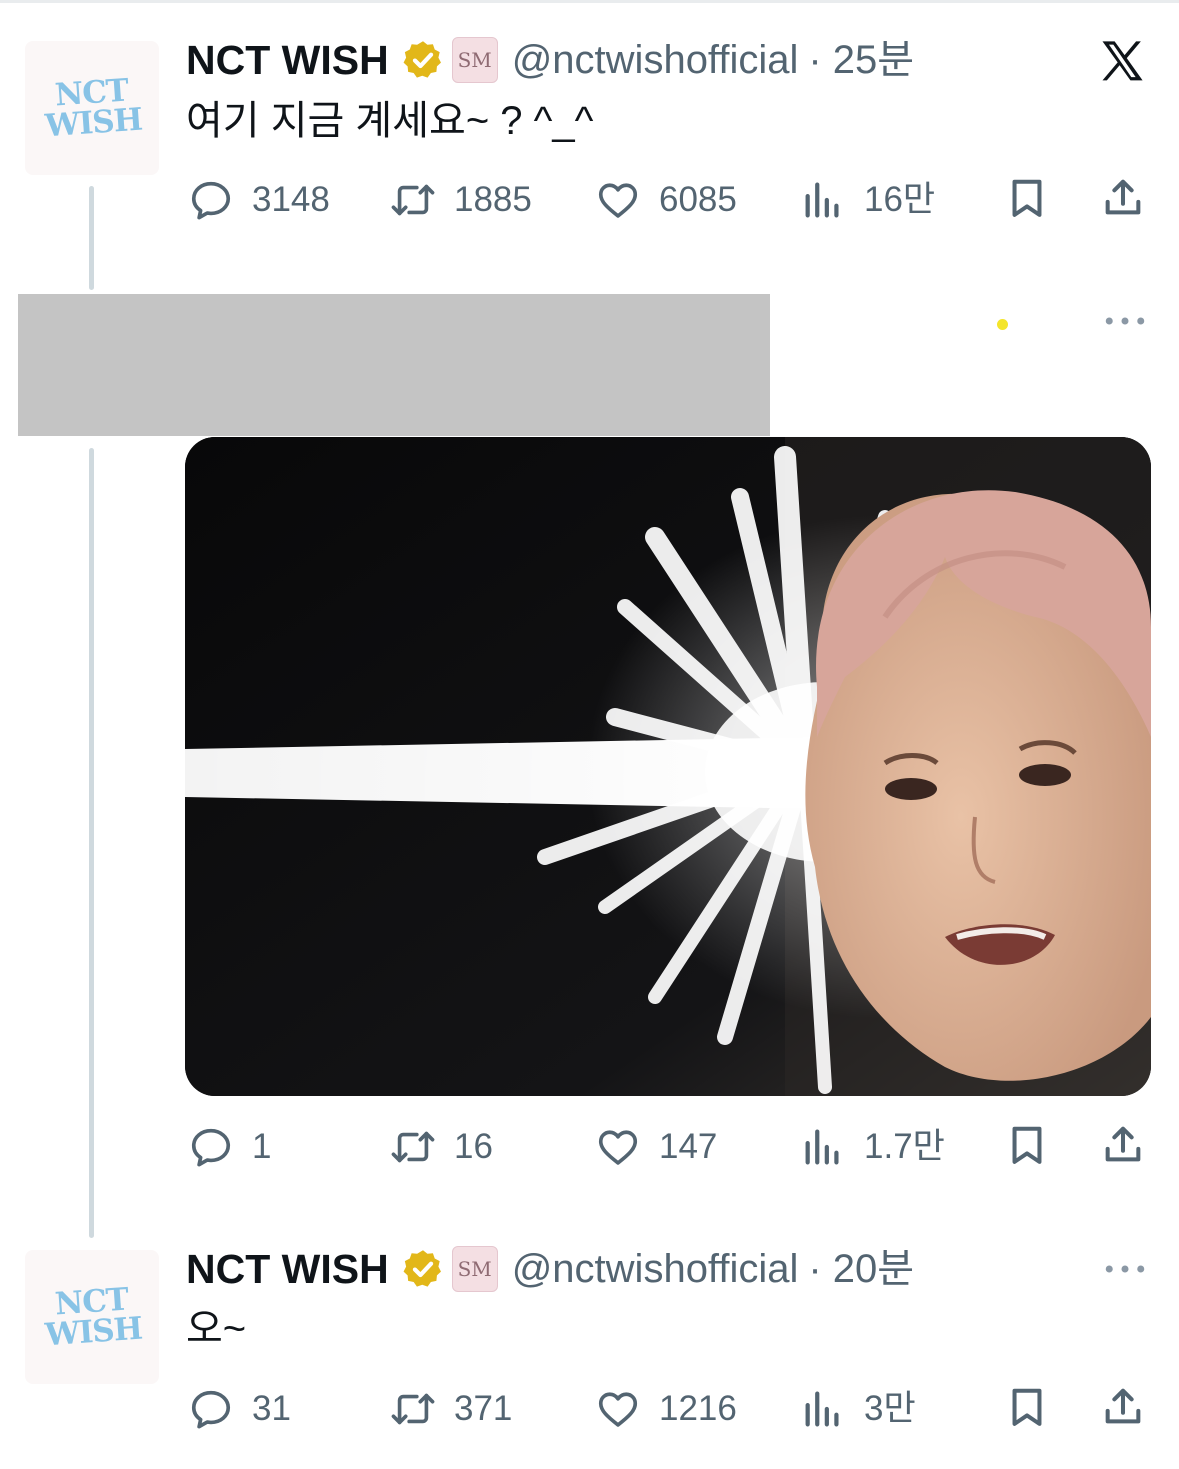 This screenshot has height=1469, width=1179. What do you see at coordinates (861, 1269) in the screenshot?
I see `tweet-timestamp: · 20분` at bounding box center [861, 1269].